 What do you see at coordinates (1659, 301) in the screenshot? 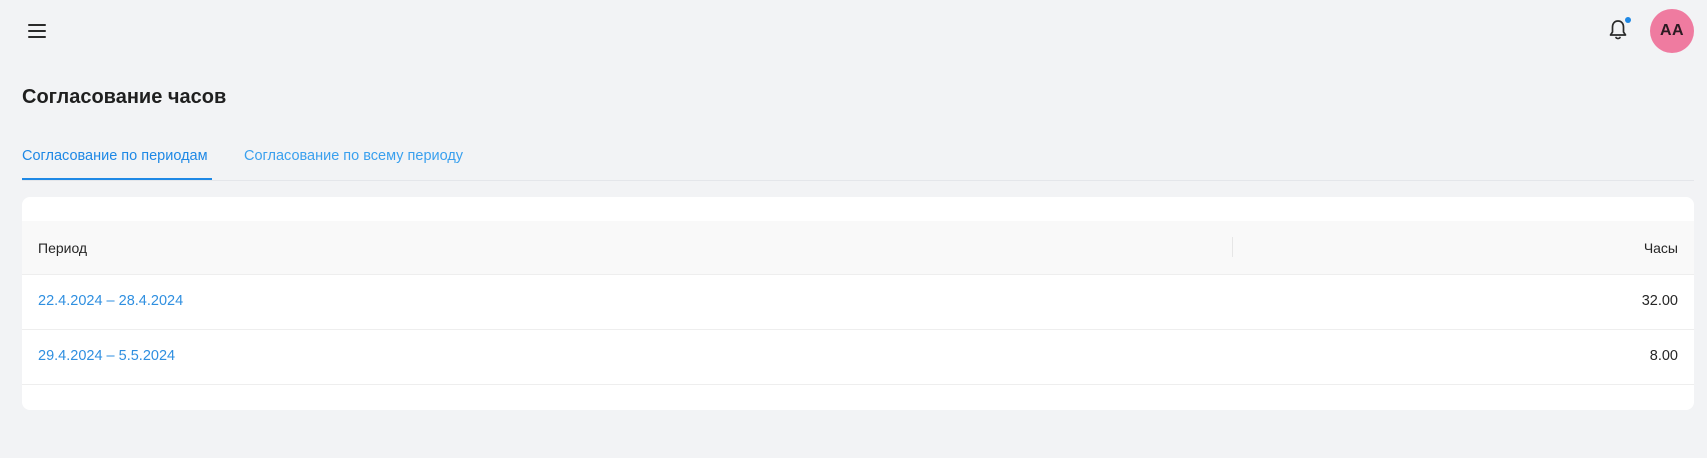
I see `hours-value: 32.00` at bounding box center [1659, 301].